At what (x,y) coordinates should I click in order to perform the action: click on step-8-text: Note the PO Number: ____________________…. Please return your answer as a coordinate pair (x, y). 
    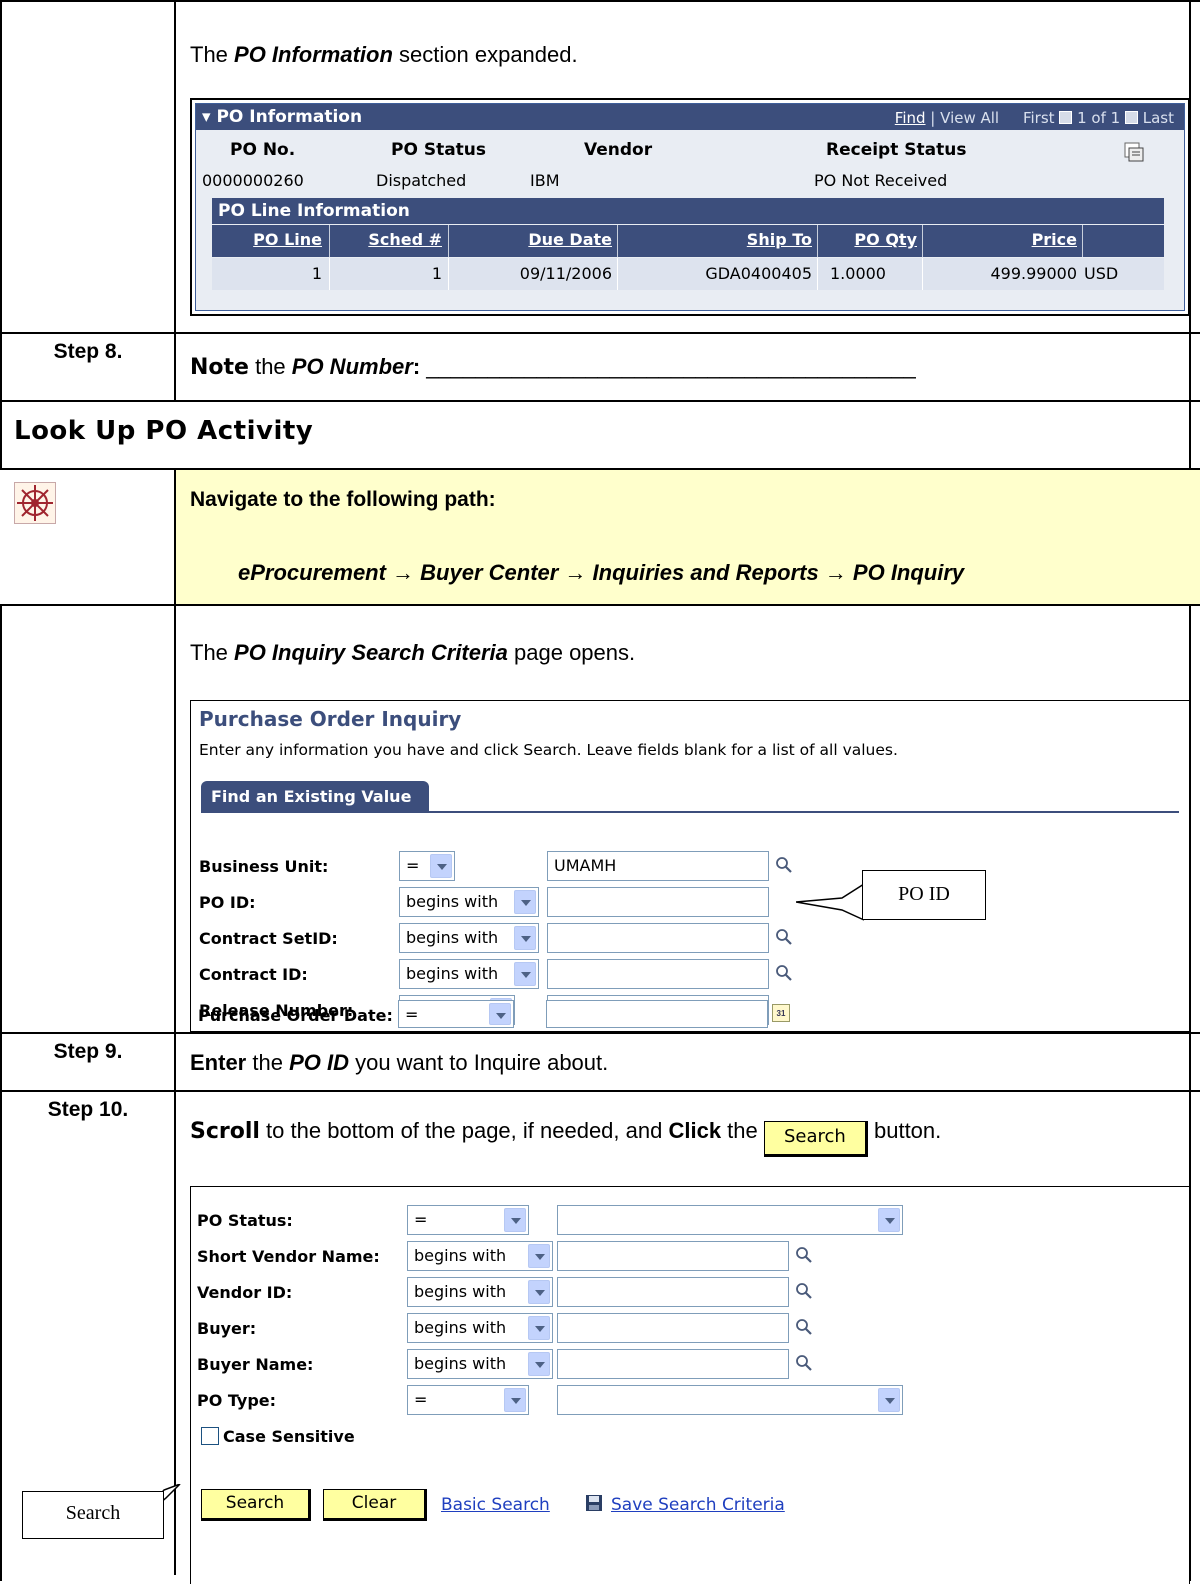
    Looking at the image, I should click on (553, 367).